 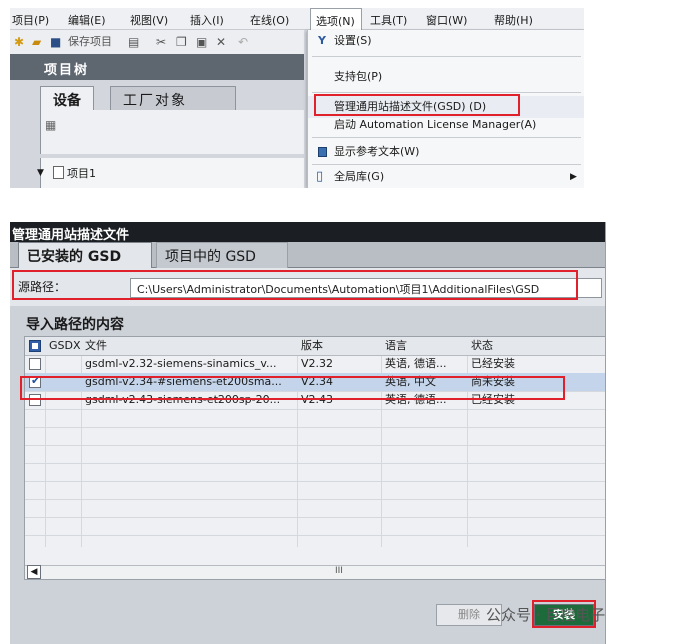 I want to click on import-path-title: 导入路径的内容, so click(x=75, y=325).